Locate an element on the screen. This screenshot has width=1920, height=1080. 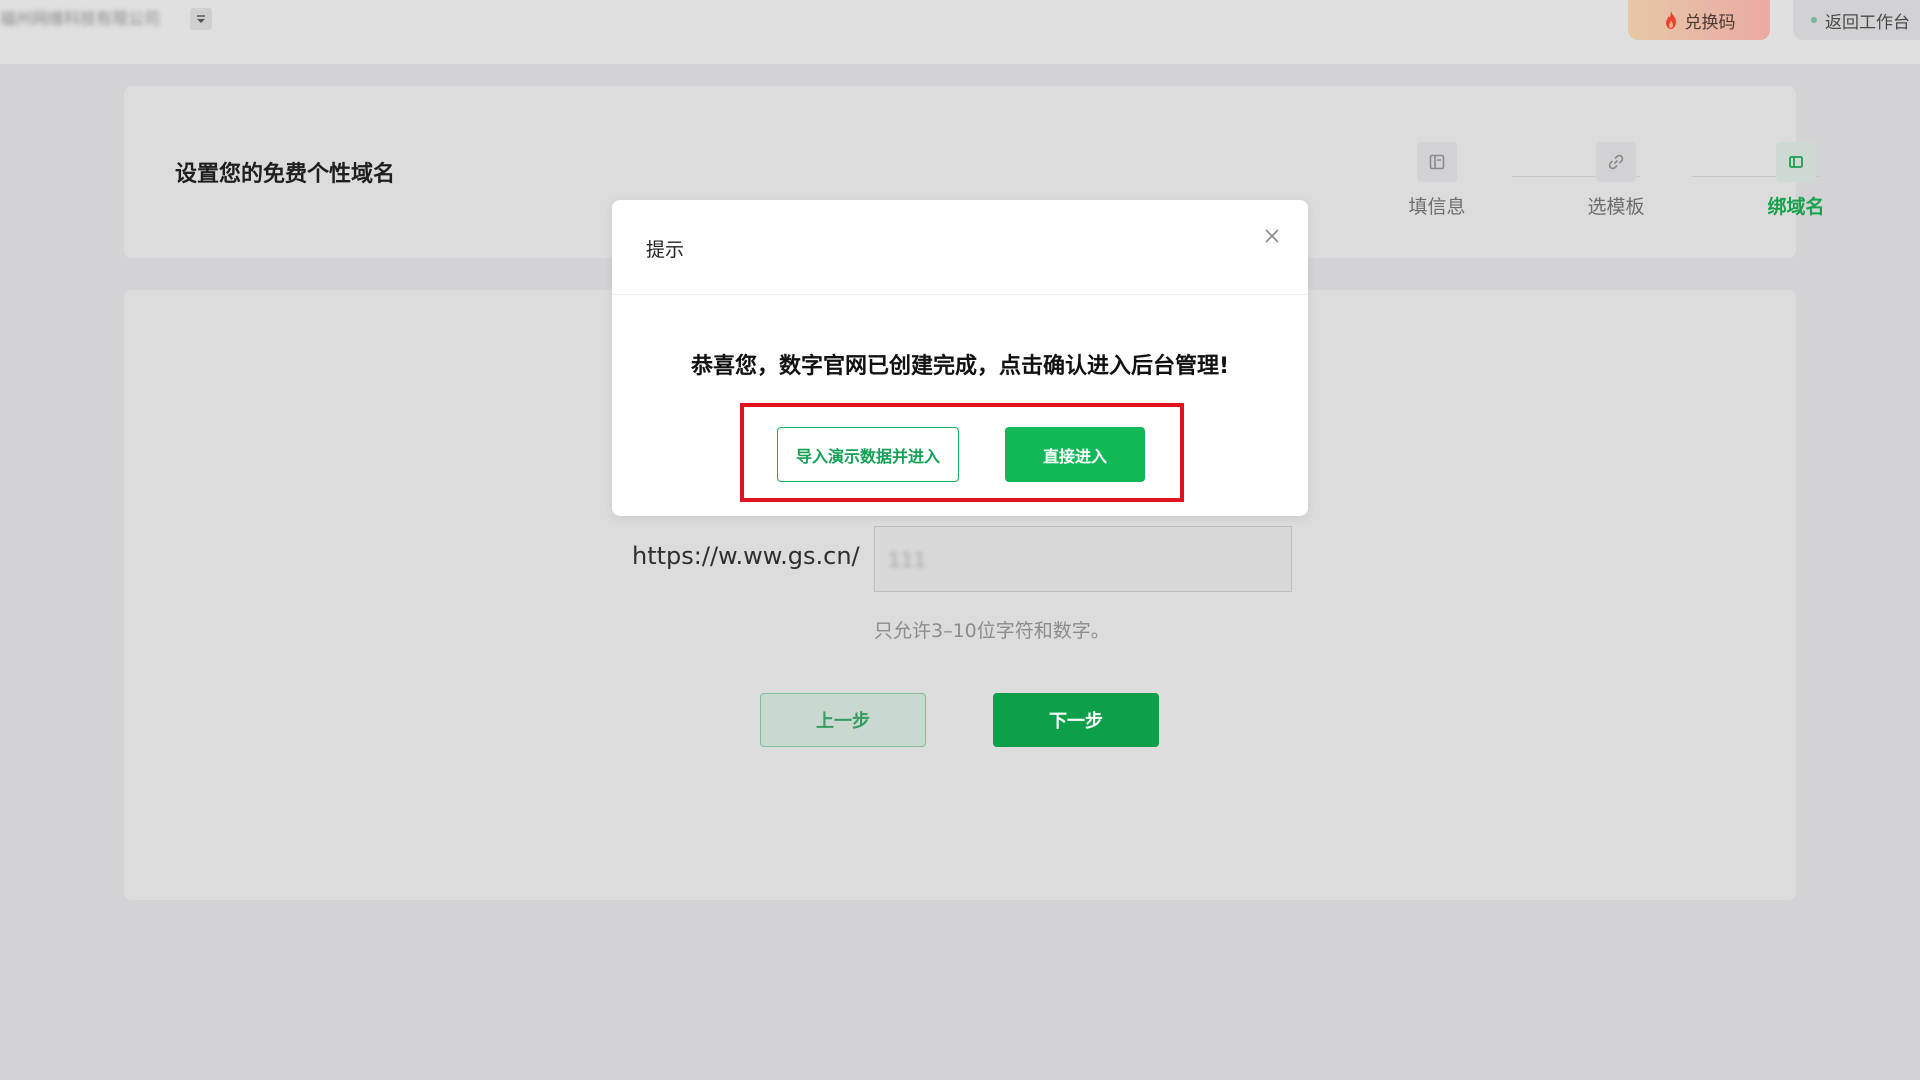
close-button is located at coordinates (1272, 236).